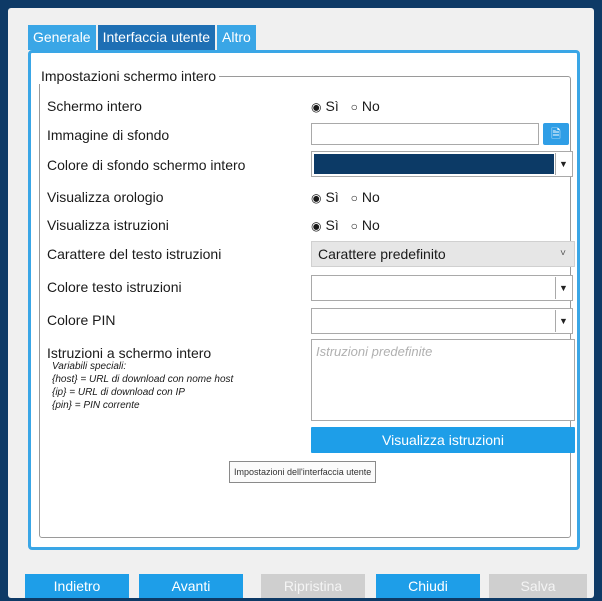 The image size is (602, 601). What do you see at coordinates (89, 366) in the screenshot?
I see `notes-line: Variabili speciali:` at bounding box center [89, 366].